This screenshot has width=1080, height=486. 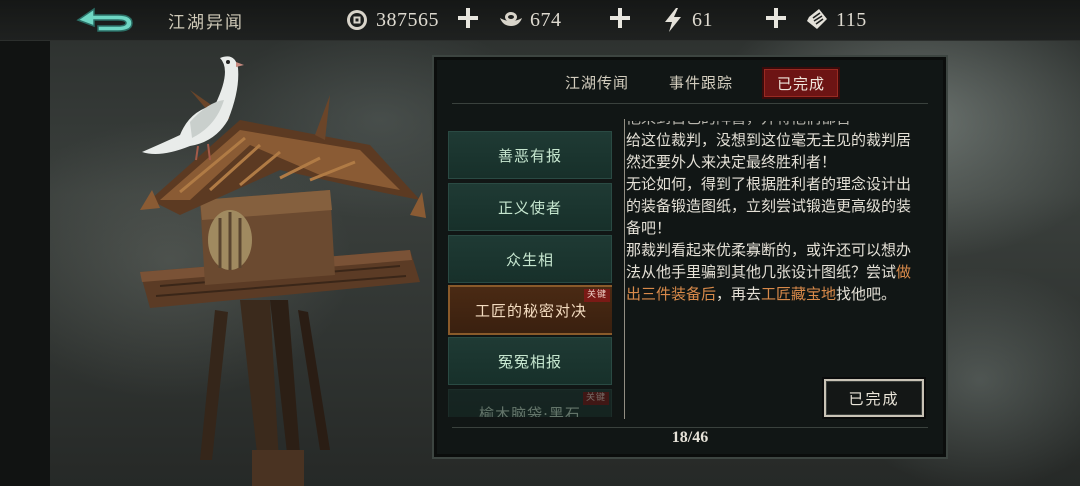 I want to click on quest-label: 正义使者, so click(x=529, y=207).